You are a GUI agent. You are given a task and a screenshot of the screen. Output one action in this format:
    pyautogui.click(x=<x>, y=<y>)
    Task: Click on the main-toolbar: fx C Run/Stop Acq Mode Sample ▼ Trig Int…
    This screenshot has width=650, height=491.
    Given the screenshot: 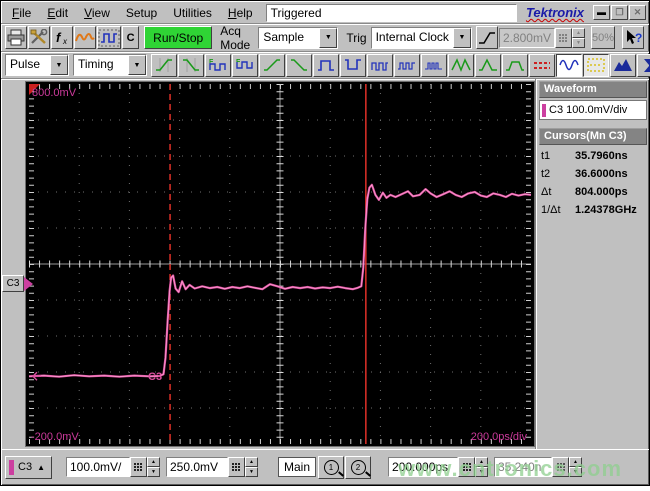 What is the action you would take?
    pyautogui.click(x=325, y=38)
    